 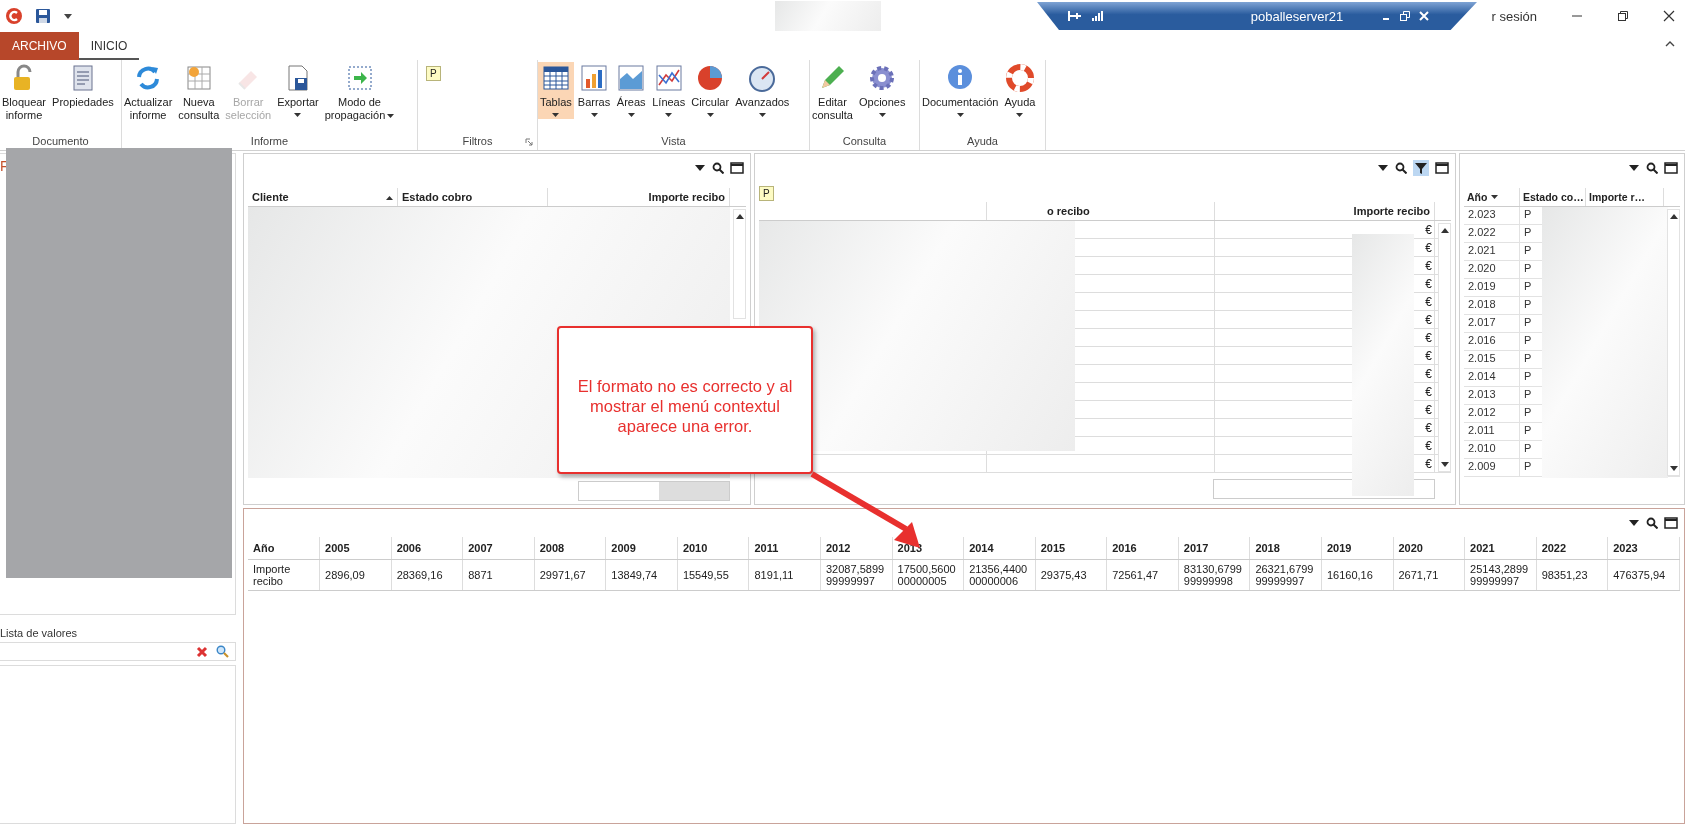 I want to click on ribbon-button: Exportar, so click(x=298, y=90).